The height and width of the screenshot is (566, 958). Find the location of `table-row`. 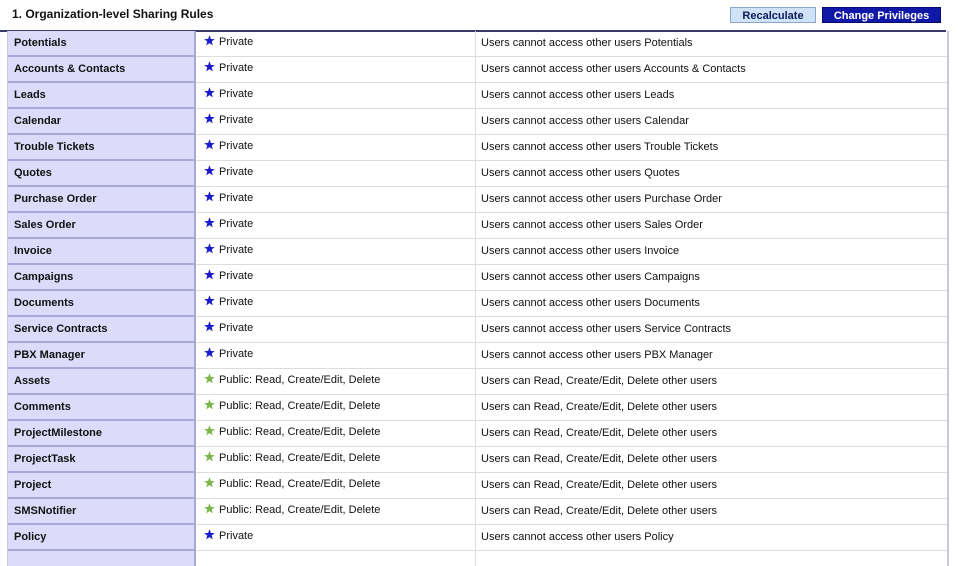

table-row is located at coordinates (477, 558).